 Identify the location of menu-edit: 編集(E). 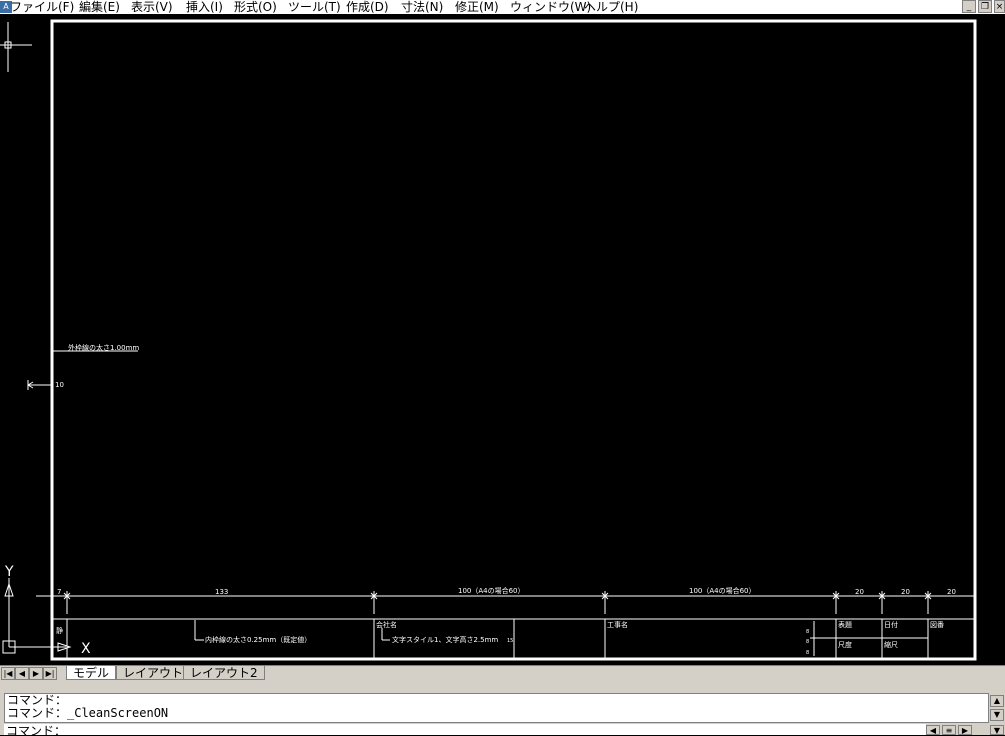
(99, 7).